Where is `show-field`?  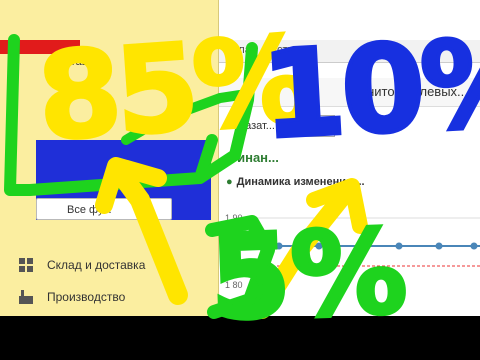 show-field is located at coordinates (314, 126).